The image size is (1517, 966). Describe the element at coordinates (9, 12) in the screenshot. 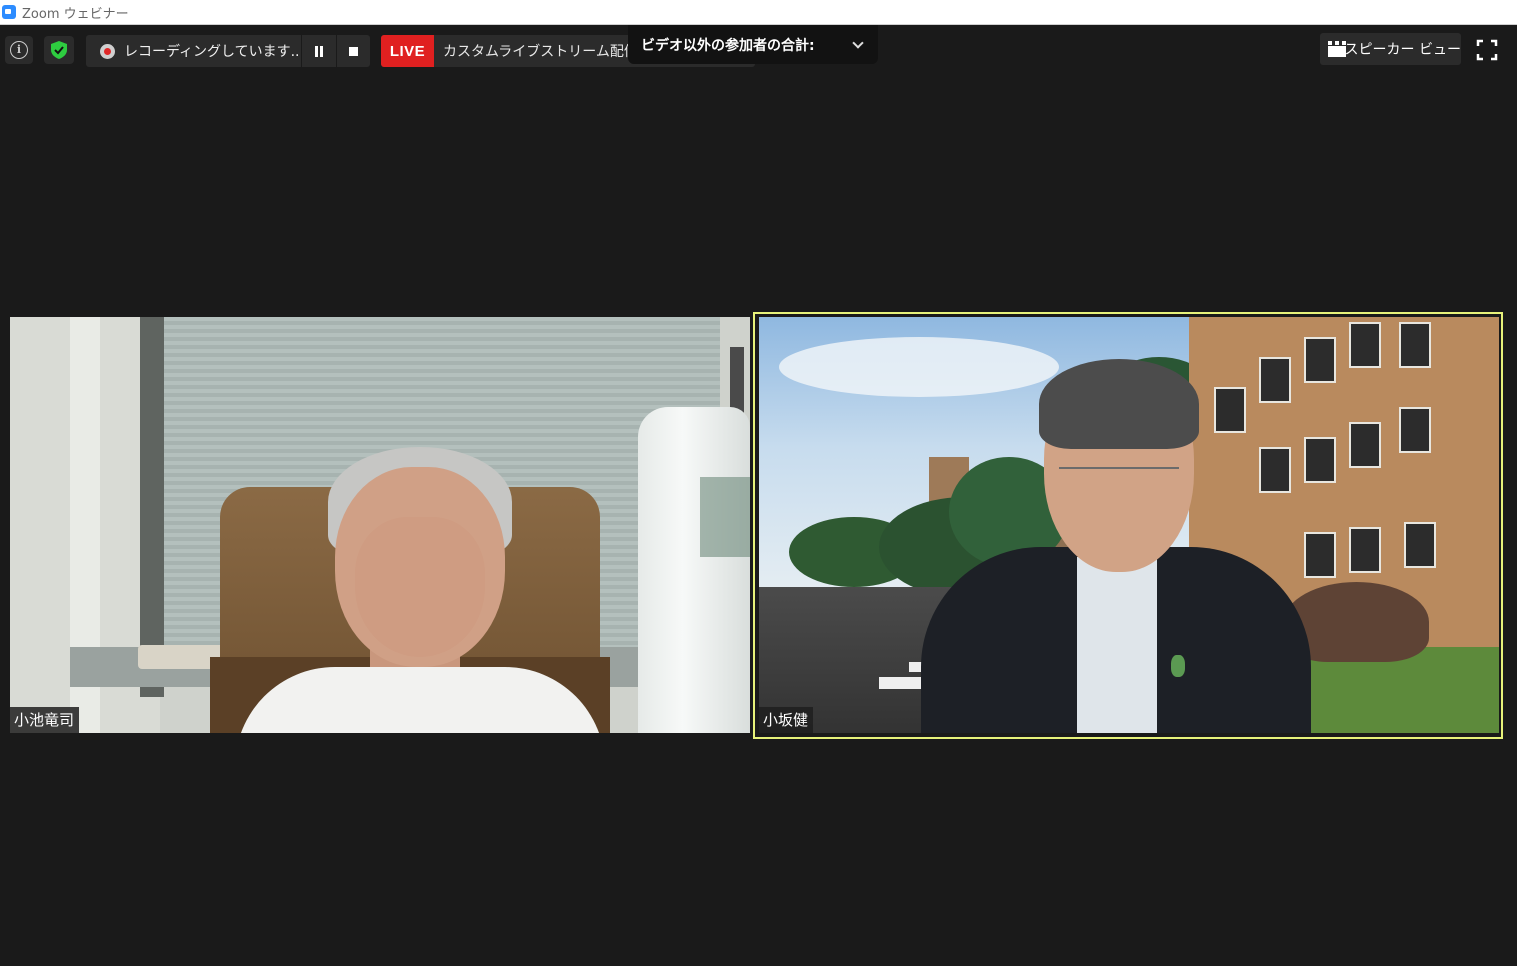

I see `zoom-app-icon` at that location.